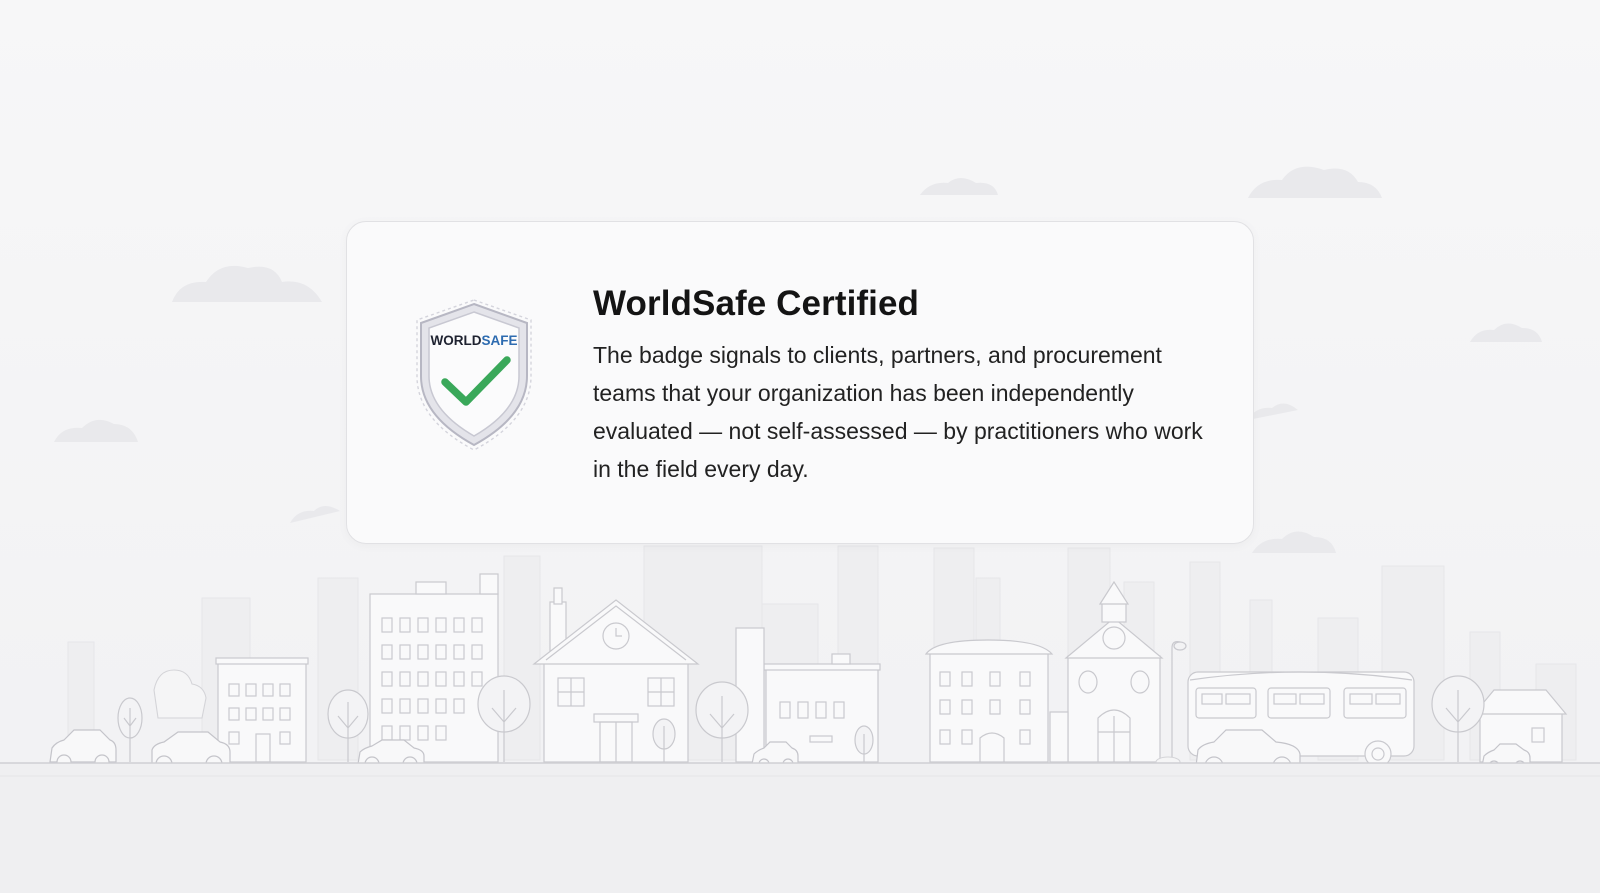 The width and height of the screenshot is (1600, 893). I want to click on svg-text: WORLDSAFE, so click(473, 340).